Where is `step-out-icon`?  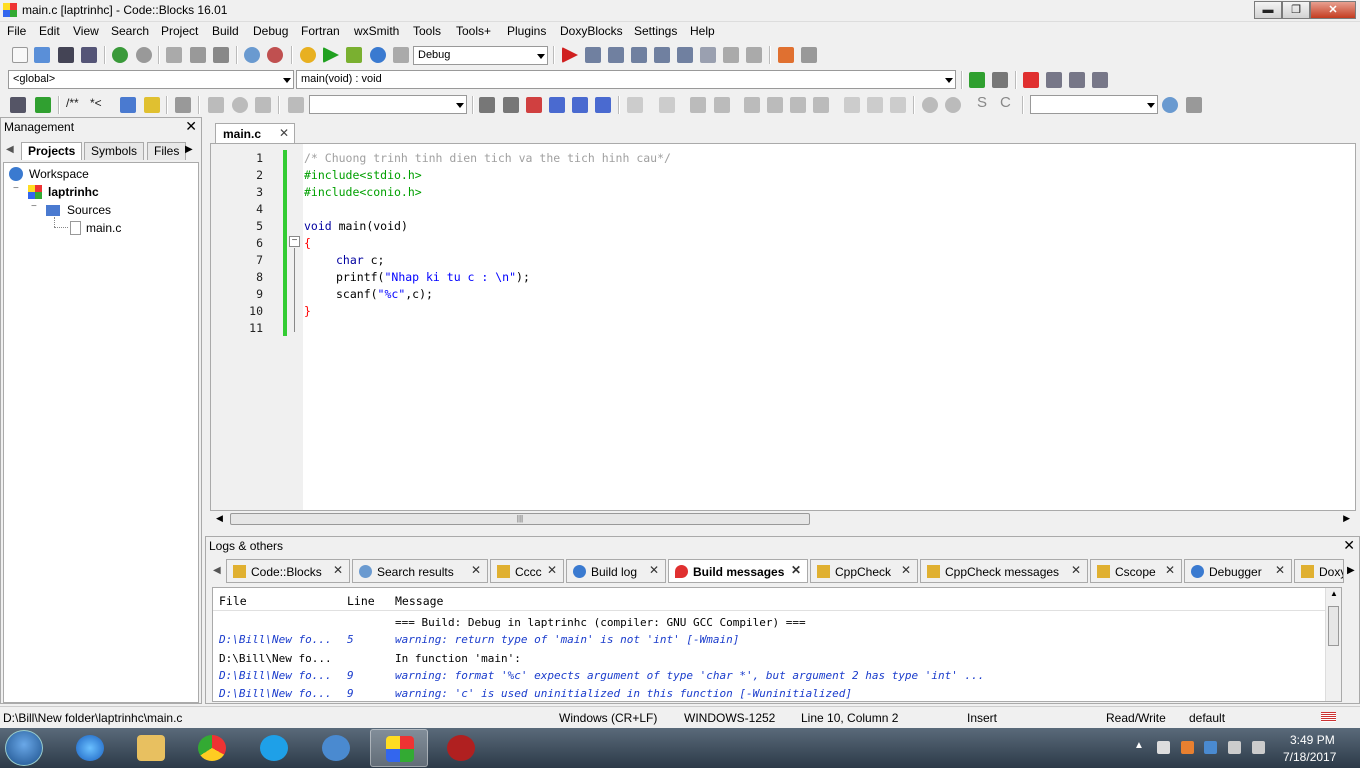 step-out-icon is located at coordinates (662, 55).